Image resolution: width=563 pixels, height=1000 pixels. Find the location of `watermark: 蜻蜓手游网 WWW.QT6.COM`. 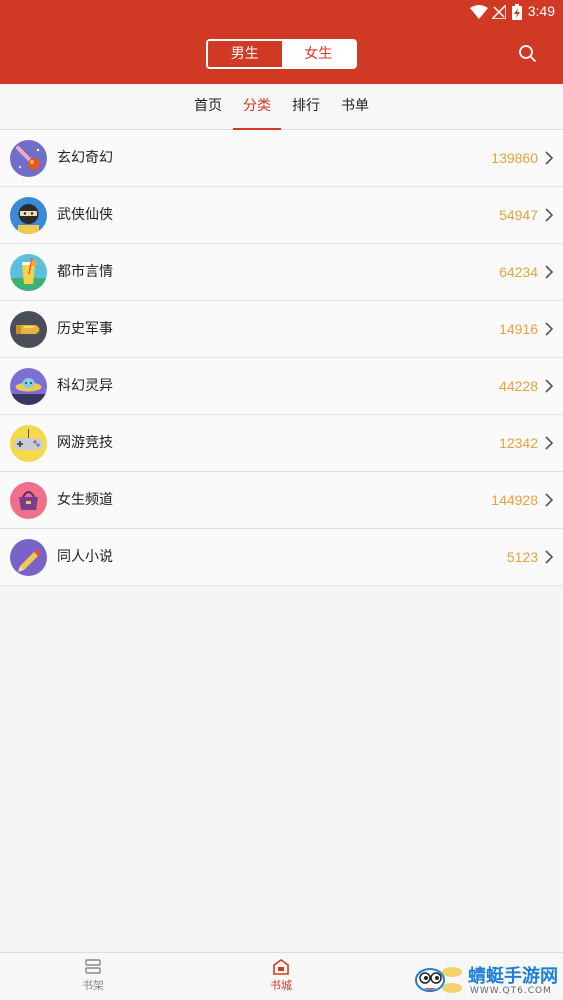

watermark: 蜻蜓手游网 WWW.QT6.COM is located at coordinates (486, 979).